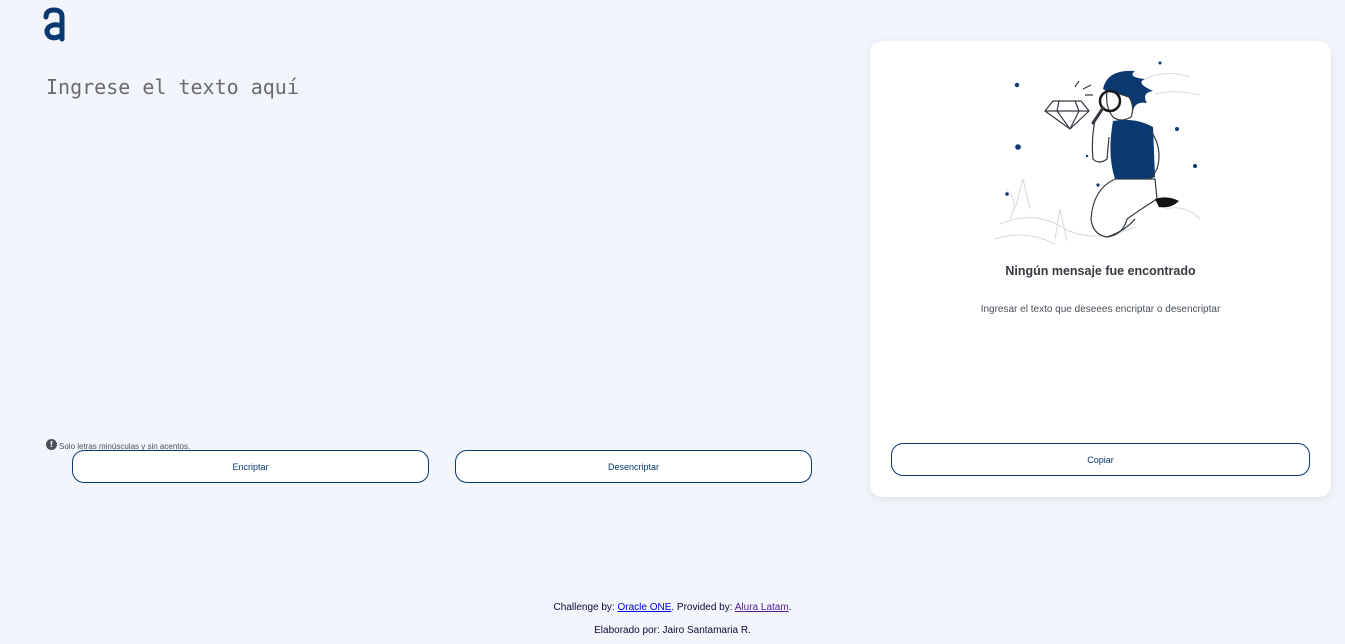 This screenshot has width=1345, height=644. I want to click on copy-button: Copiar, so click(1100, 459).